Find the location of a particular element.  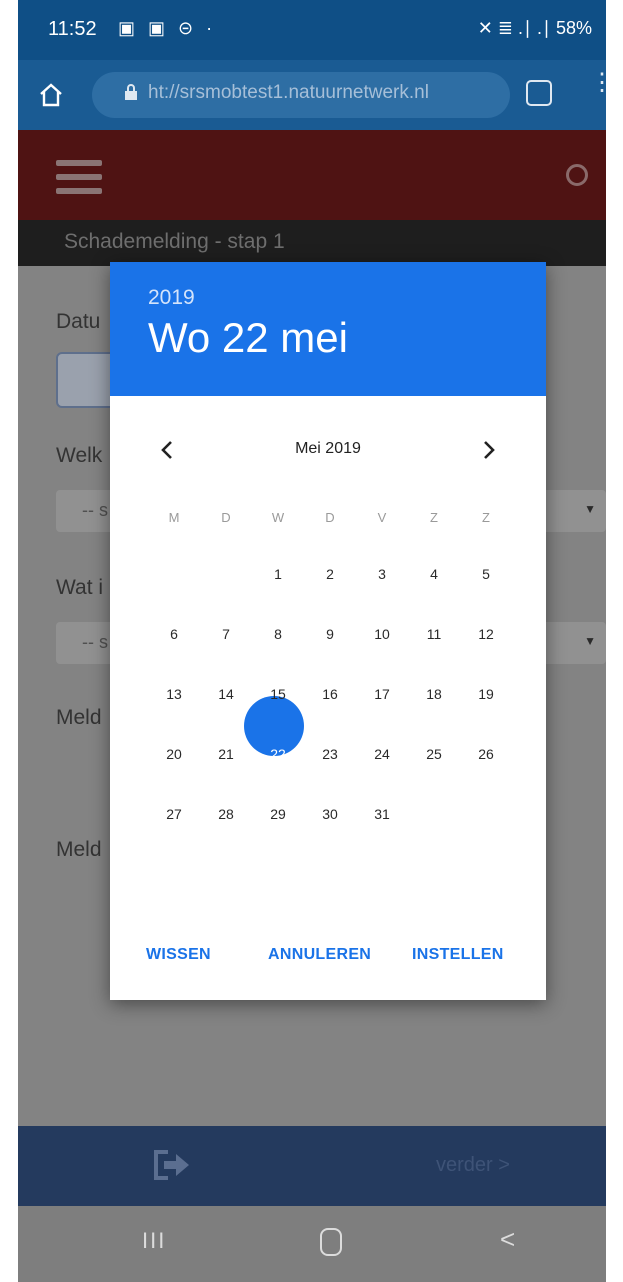

calendar-day: 15 is located at coordinates (278, 694).